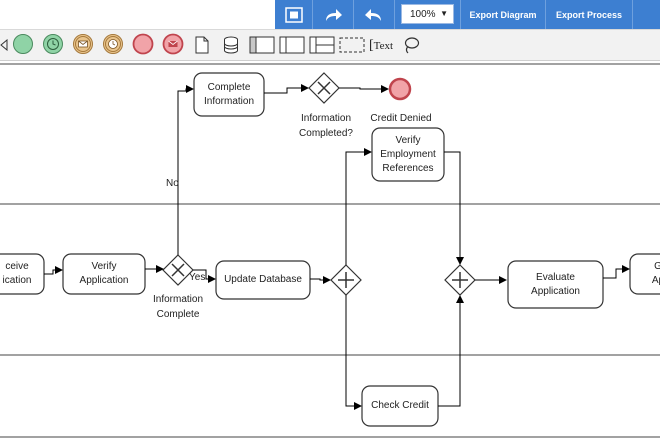 The image size is (660, 440). I want to click on zoom-value: 100%, so click(423, 14).